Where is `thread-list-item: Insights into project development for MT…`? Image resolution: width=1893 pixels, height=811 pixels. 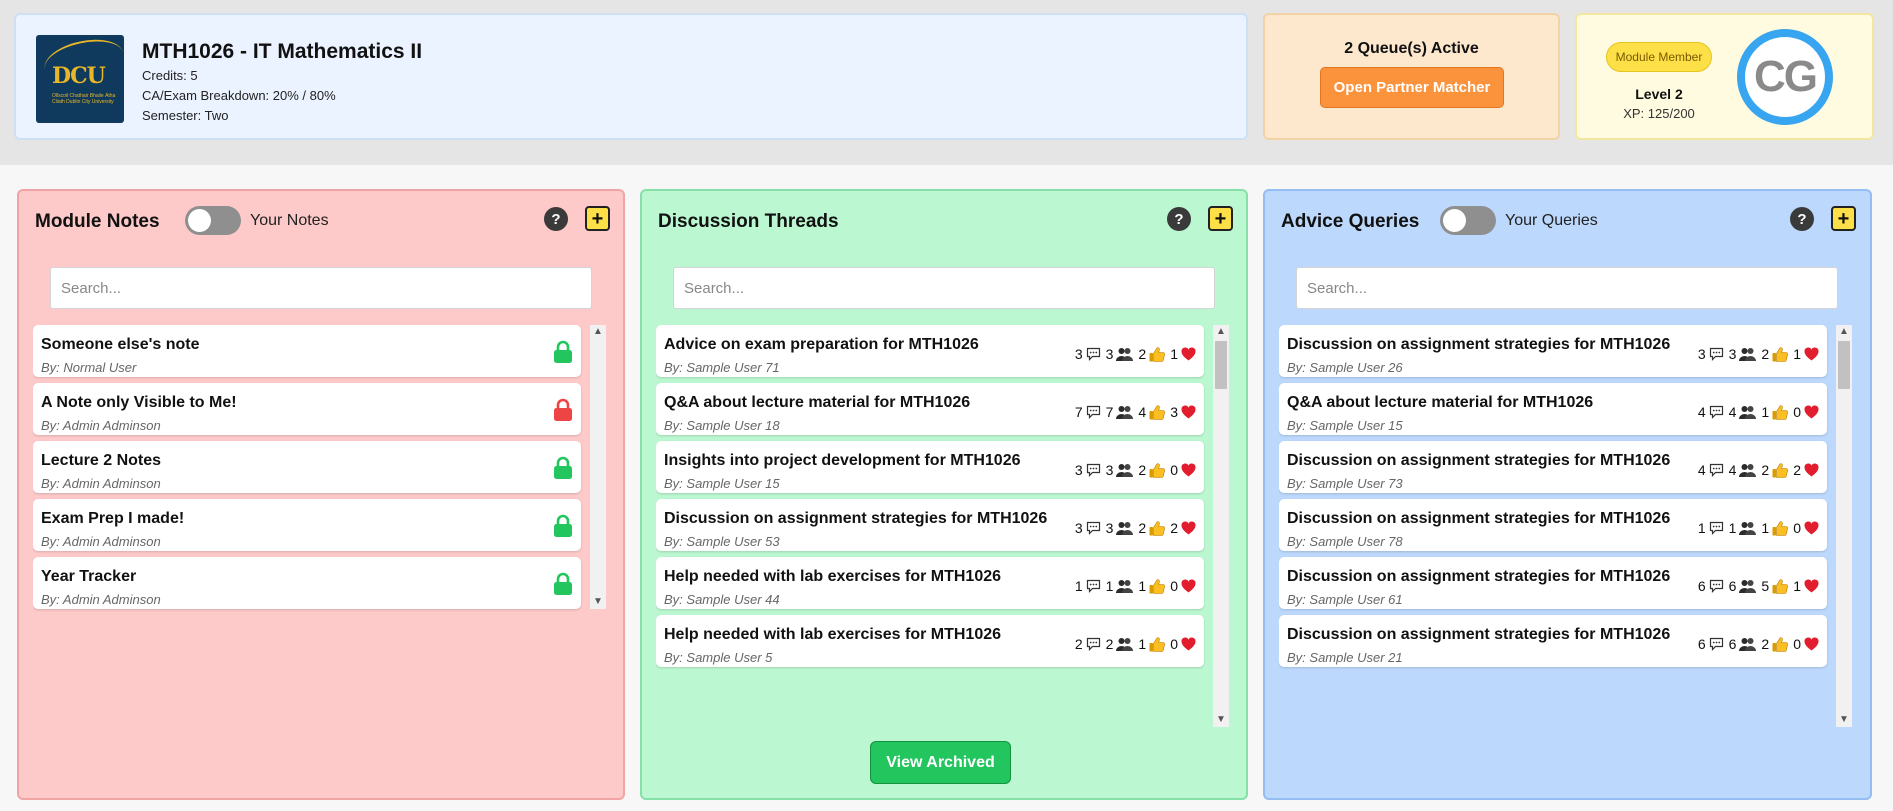 thread-list-item: Insights into project development for MT… is located at coordinates (930, 467).